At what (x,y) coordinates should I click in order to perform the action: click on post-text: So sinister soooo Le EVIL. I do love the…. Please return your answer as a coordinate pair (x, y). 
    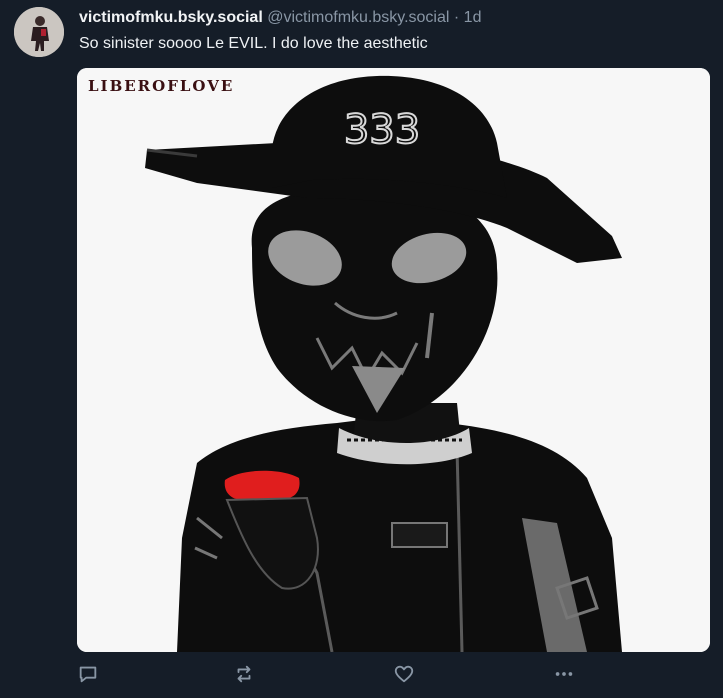
    Looking at the image, I should click on (253, 43).